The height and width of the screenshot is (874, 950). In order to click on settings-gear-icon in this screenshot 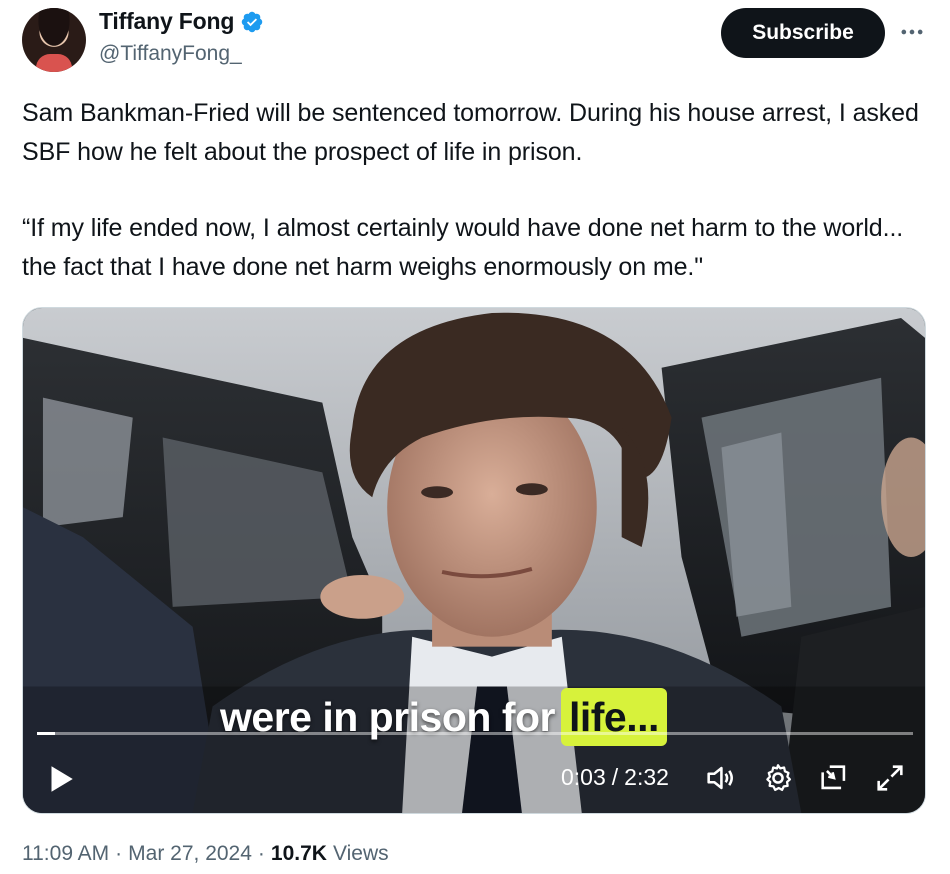, I will do `click(778, 778)`.